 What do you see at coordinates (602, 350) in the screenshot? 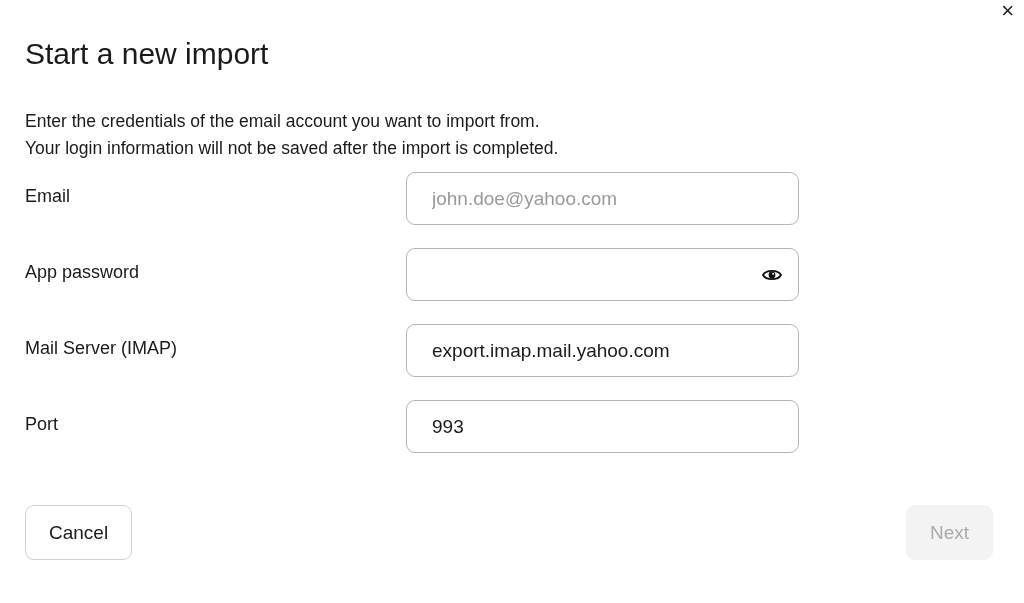
I see `input-field: export.imap.mail.yahoo.com` at bounding box center [602, 350].